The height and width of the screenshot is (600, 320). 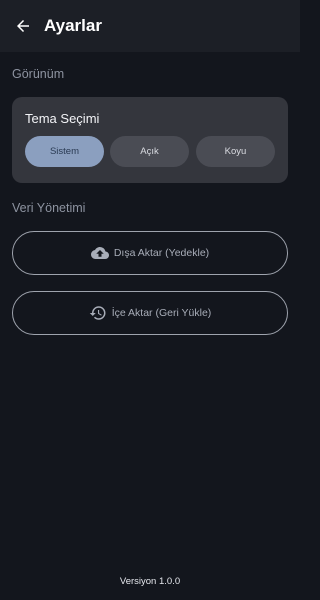 I want to click on theme-option-dark: Koyu, so click(x=235, y=151).